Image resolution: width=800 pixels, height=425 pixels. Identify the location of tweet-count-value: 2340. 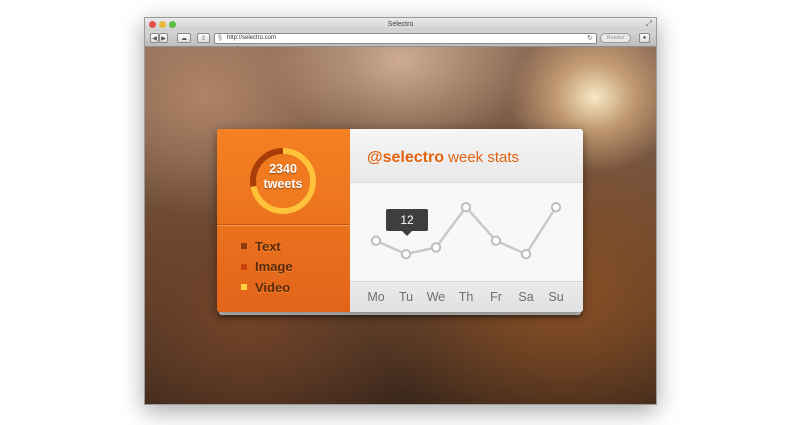
(283, 169).